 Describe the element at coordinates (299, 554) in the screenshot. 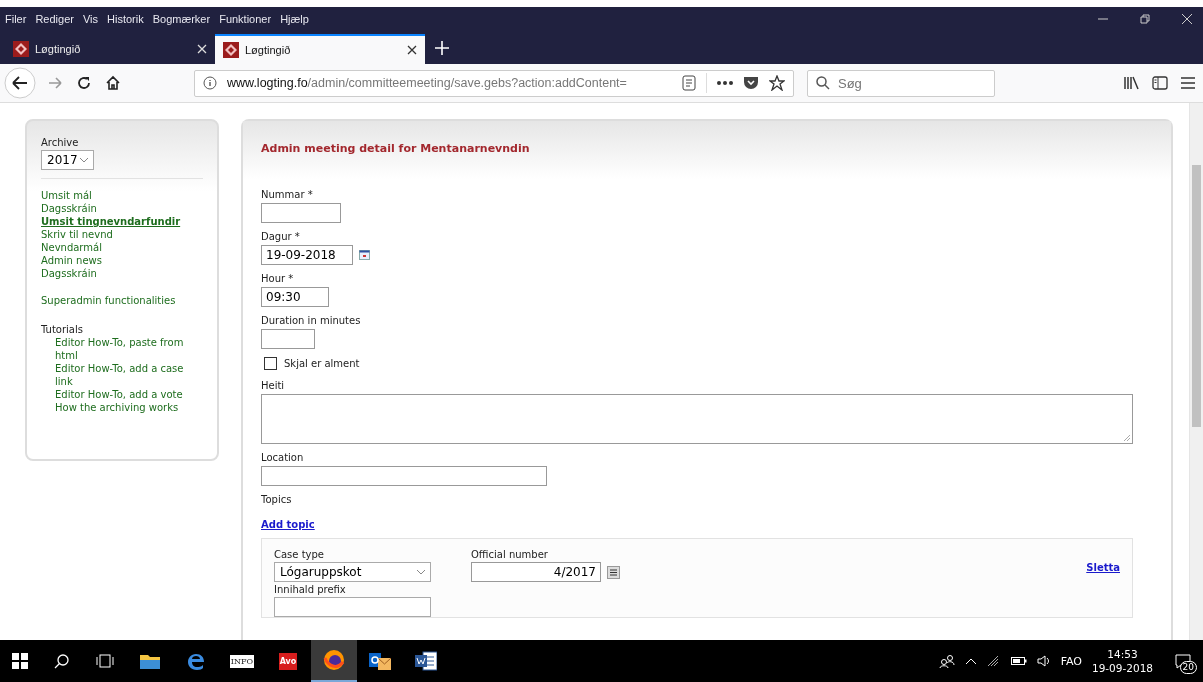

I see `field-label: Case type` at that location.